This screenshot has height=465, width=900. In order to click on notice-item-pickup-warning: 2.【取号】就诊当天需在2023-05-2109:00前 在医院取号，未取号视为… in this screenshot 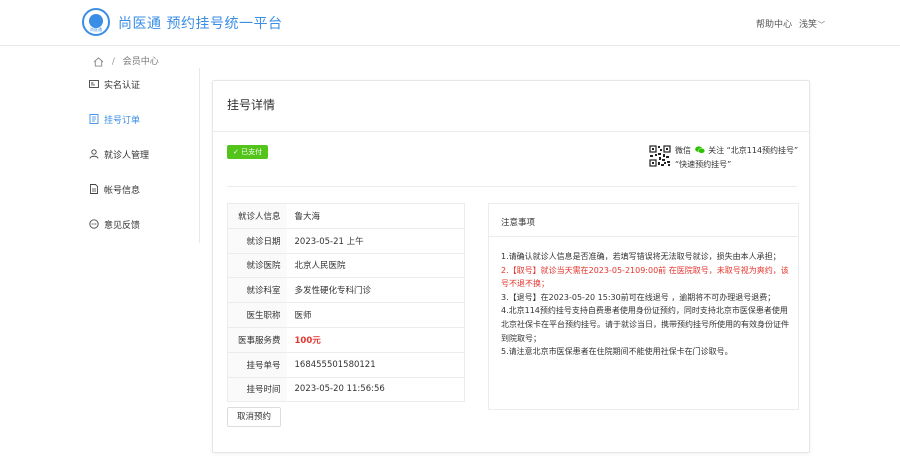, I will do `click(645, 277)`.